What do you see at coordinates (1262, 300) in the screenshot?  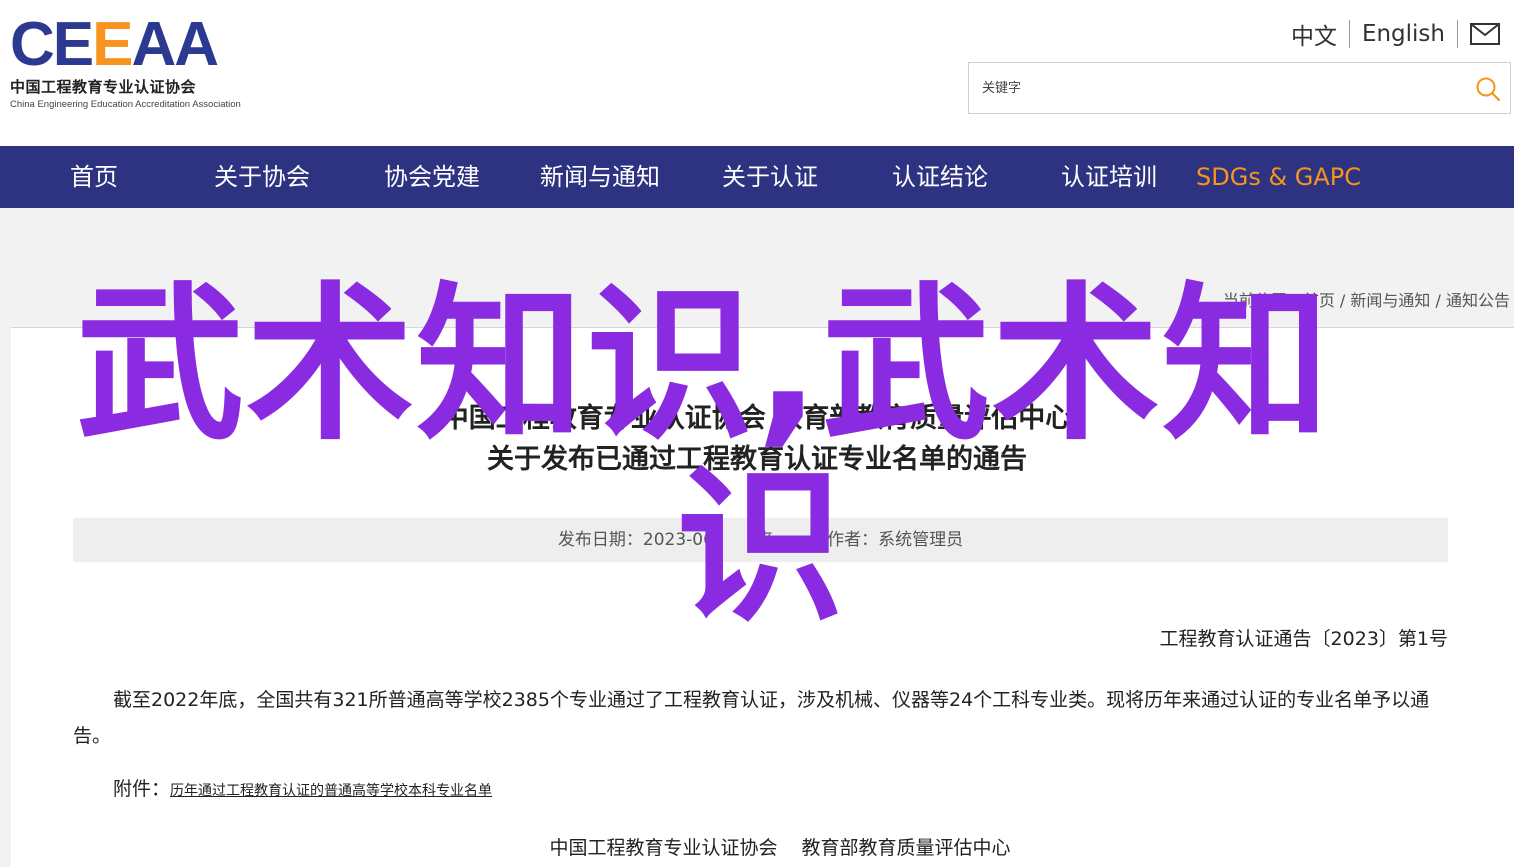 I see `breadcrumb-prefix: 当前位置：` at bounding box center [1262, 300].